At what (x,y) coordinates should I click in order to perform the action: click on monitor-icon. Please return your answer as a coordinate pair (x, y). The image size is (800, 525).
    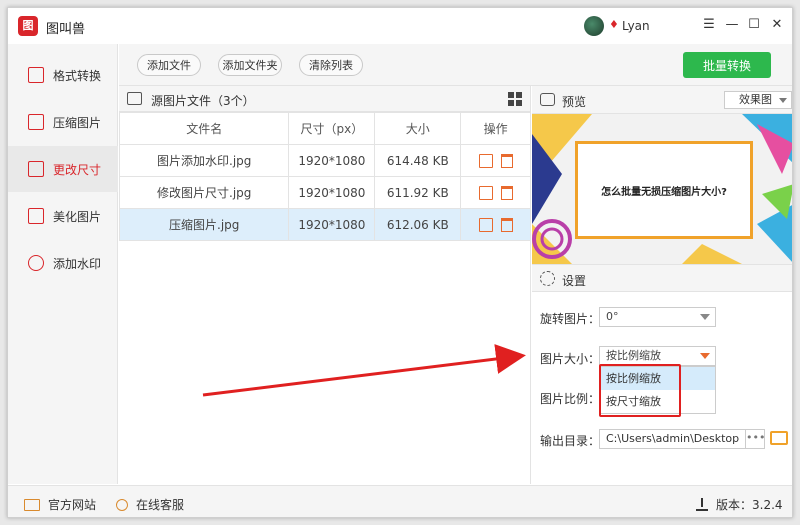
    Looking at the image, I should click on (32, 504).